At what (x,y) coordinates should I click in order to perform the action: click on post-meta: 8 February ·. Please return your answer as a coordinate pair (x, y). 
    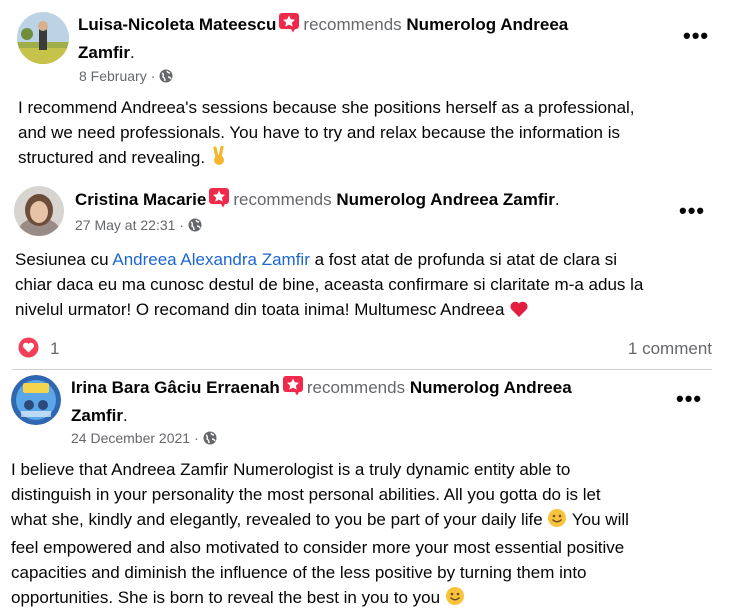
    Looking at the image, I should click on (126, 76).